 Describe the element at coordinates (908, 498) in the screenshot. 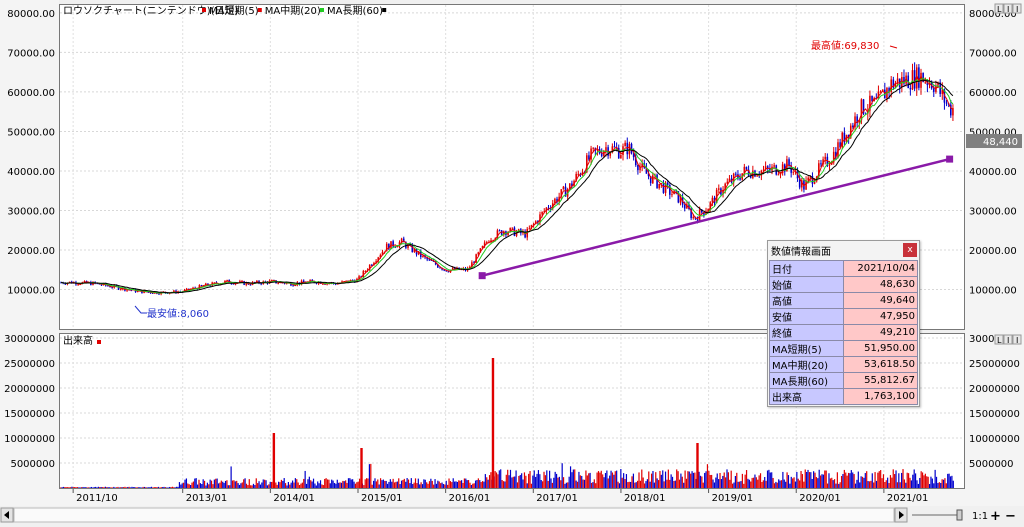

I see `x-tick-label: 2021/01` at that location.